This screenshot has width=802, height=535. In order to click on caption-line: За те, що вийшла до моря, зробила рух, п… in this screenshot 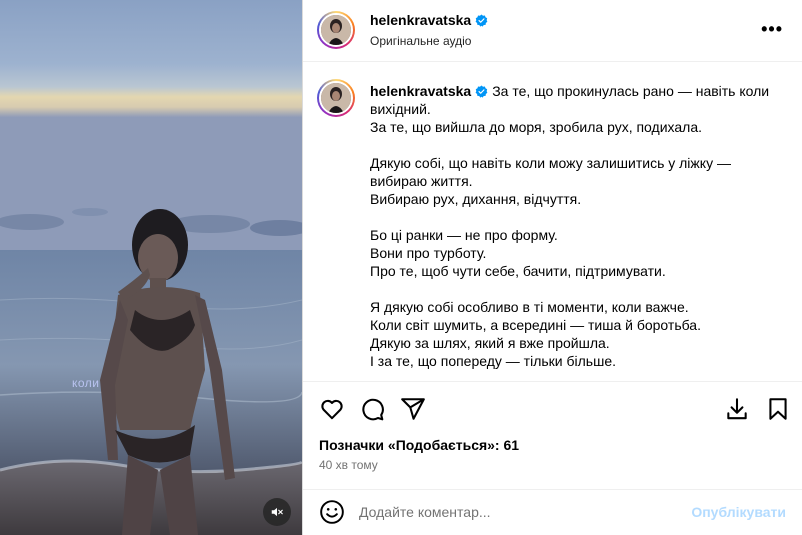, I will do `click(536, 127)`.